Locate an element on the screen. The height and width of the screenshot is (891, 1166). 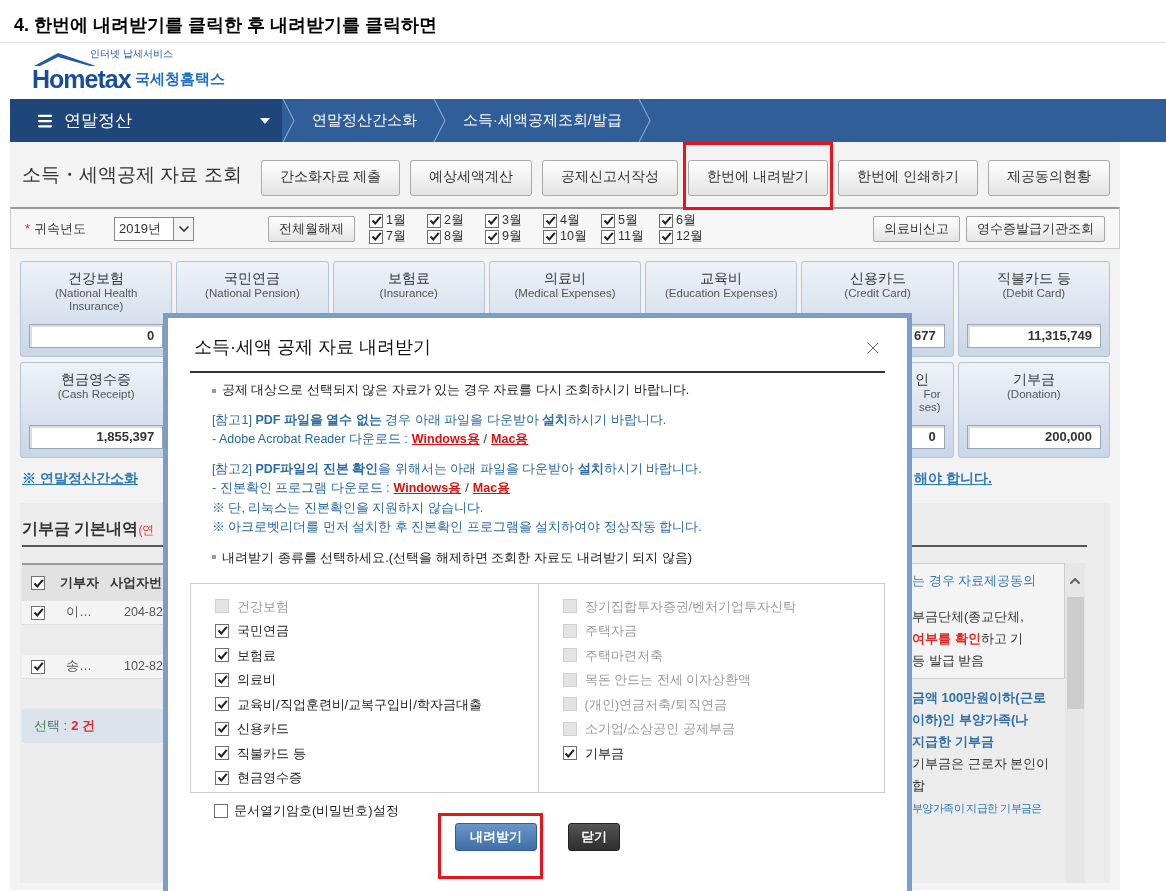
side-note-emphasis: 이하)인 부양가족(나 is located at coordinates (971, 720).